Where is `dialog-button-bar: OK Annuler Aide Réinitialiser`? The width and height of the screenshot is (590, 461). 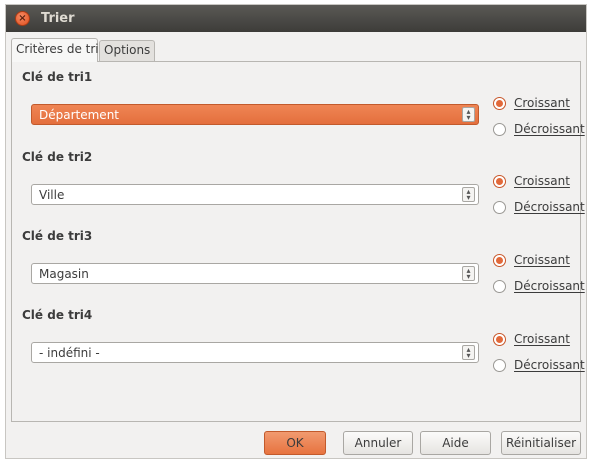
dialog-button-bar: OK Annuler Aide Réinitialiser is located at coordinates (296, 440).